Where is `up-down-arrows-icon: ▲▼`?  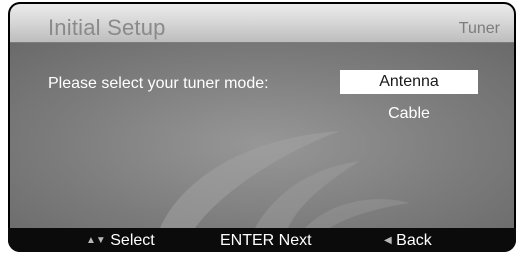
up-down-arrows-icon: ▲▼ is located at coordinates (96, 240).